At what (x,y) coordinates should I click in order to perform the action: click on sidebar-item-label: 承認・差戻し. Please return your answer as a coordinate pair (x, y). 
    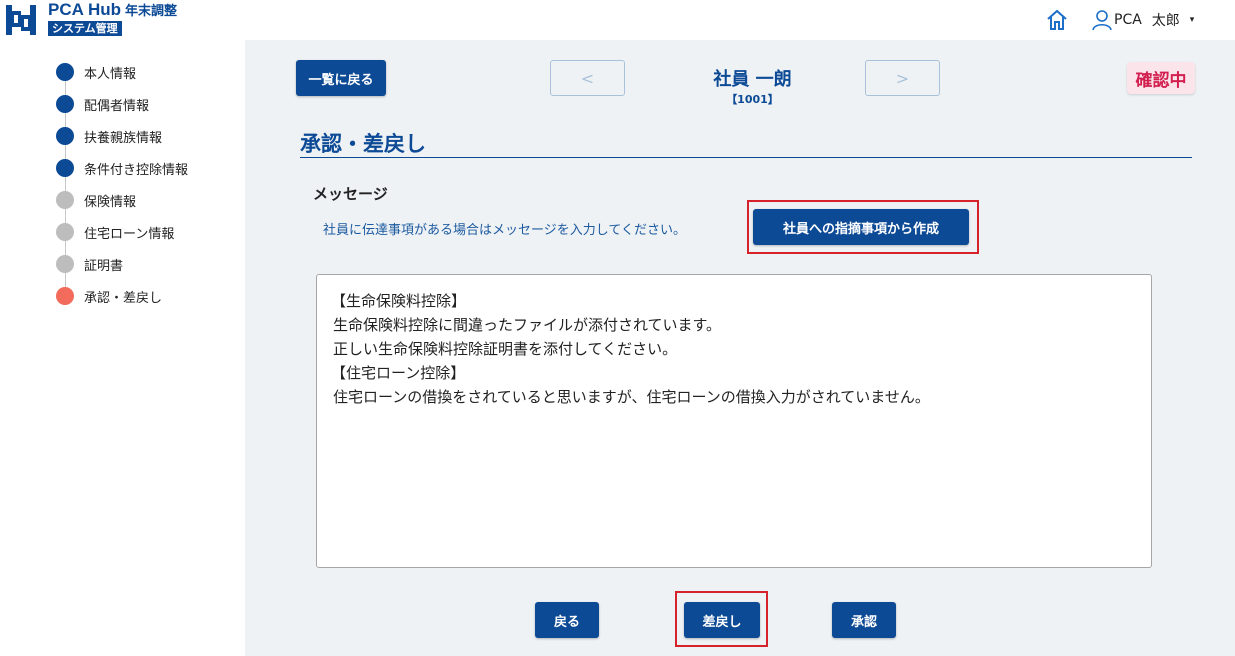
    Looking at the image, I should click on (123, 298).